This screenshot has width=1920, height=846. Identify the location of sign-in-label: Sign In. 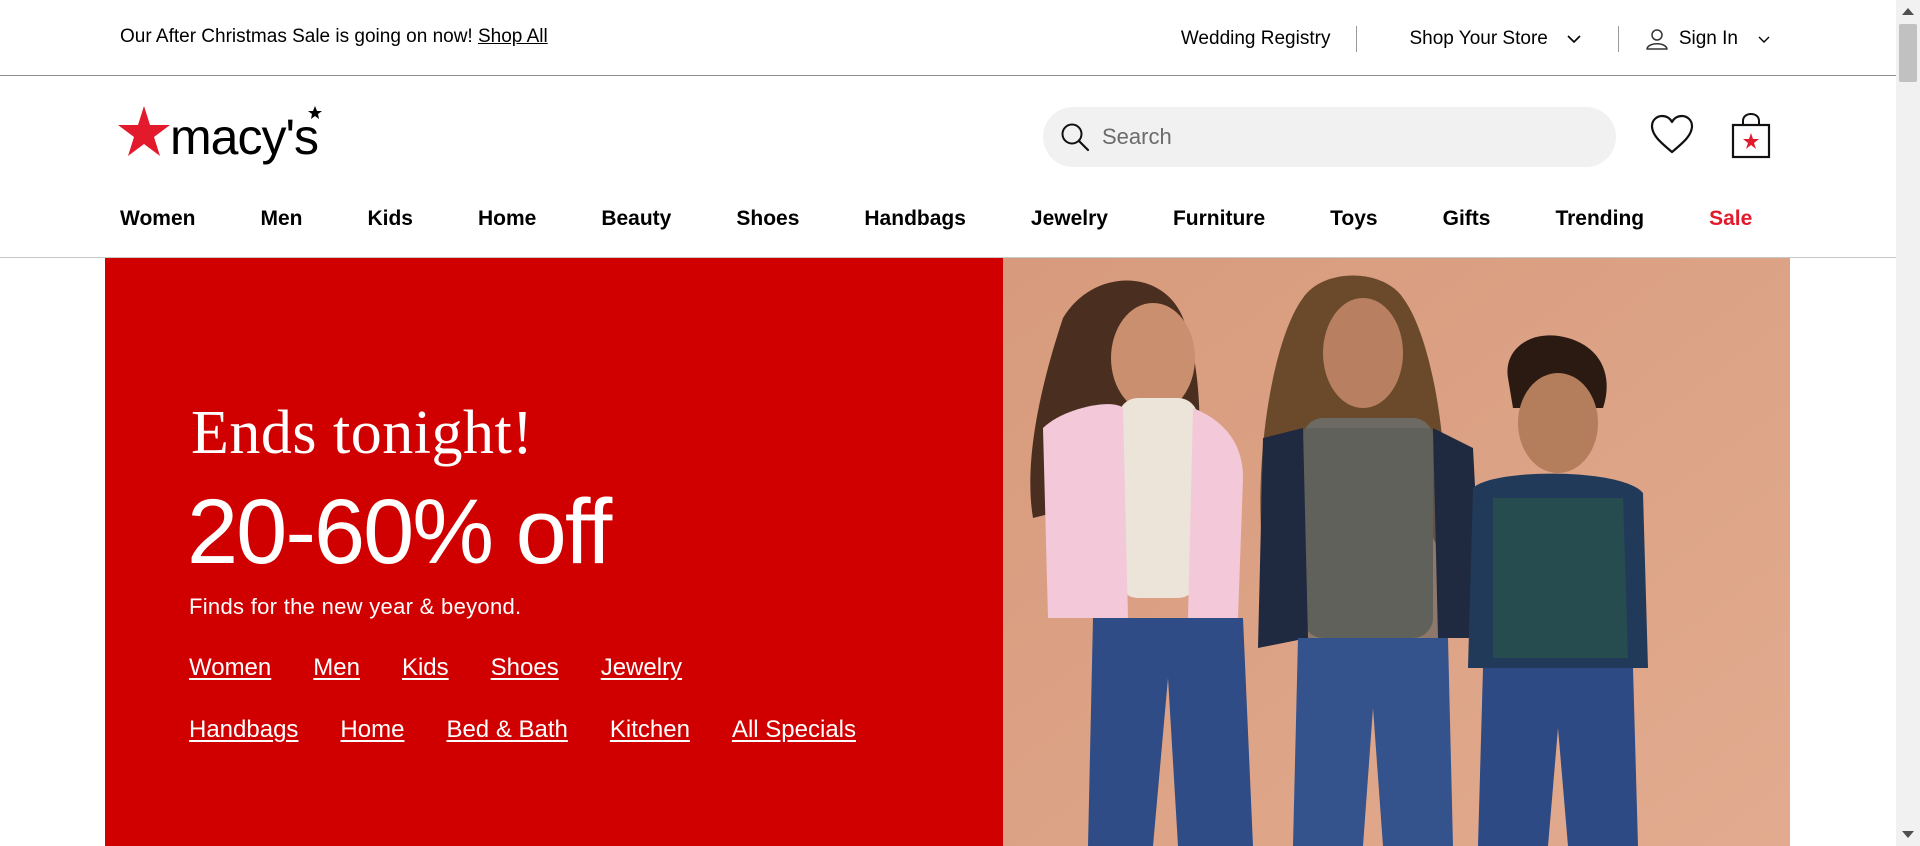
(1708, 38).